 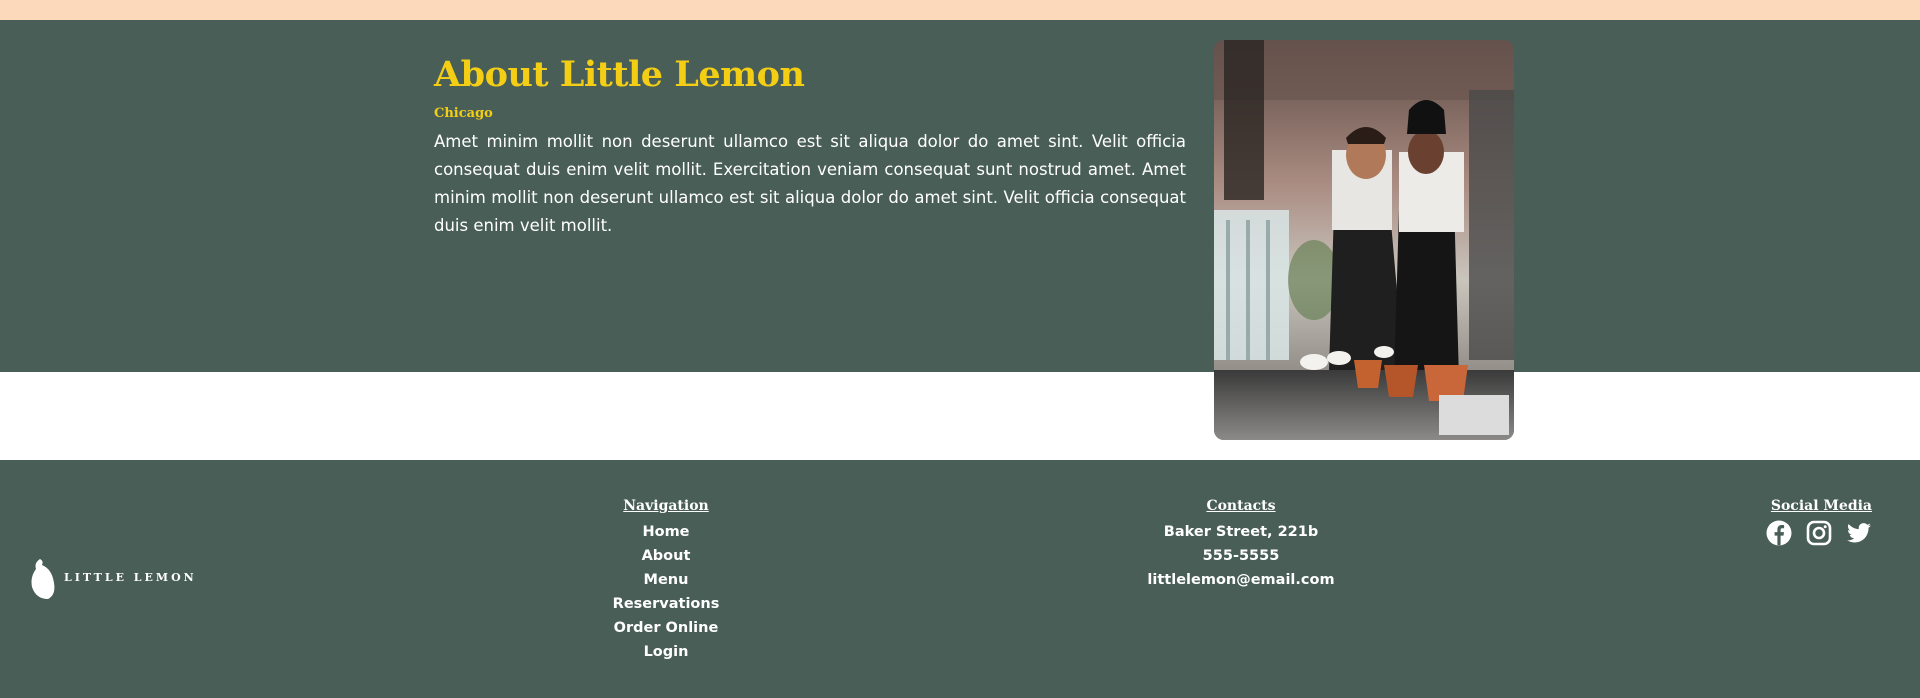 What do you see at coordinates (960, 10) in the screenshot?
I see `top-strip` at bounding box center [960, 10].